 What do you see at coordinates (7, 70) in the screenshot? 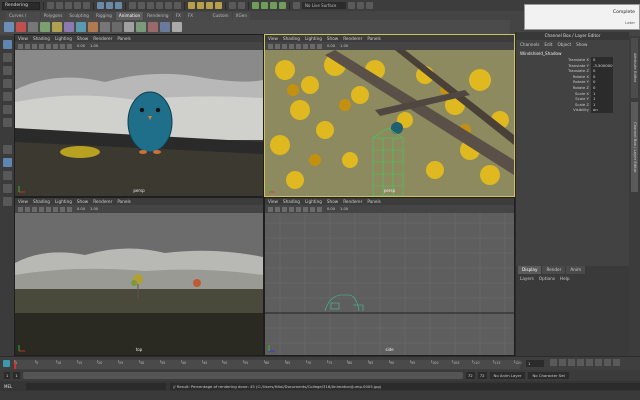
I see `paint-select-icon` at bounding box center [7, 70].